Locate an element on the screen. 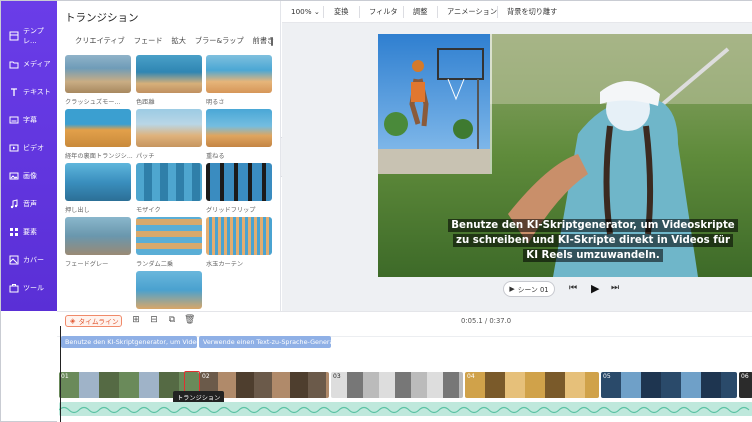 The width and height of the screenshot is (752, 422). video-clip: 03 is located at coordinates (397, 385).